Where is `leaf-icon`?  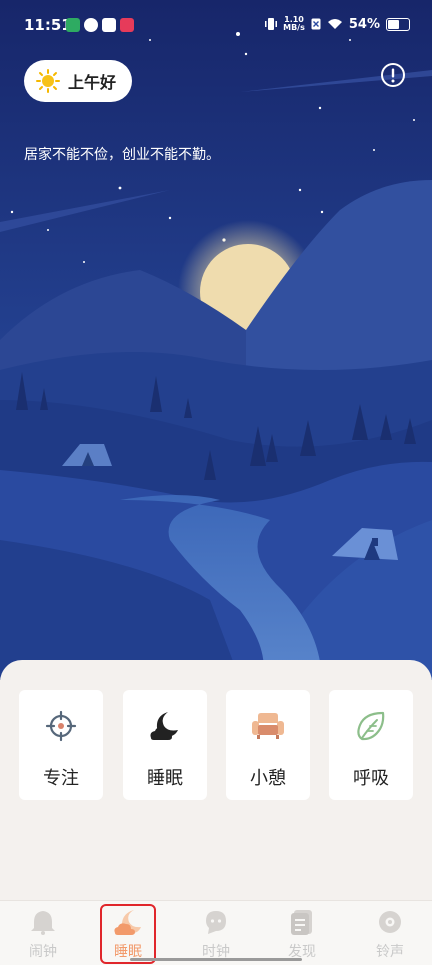 leaf-icon is located at coordinates (371, 726).